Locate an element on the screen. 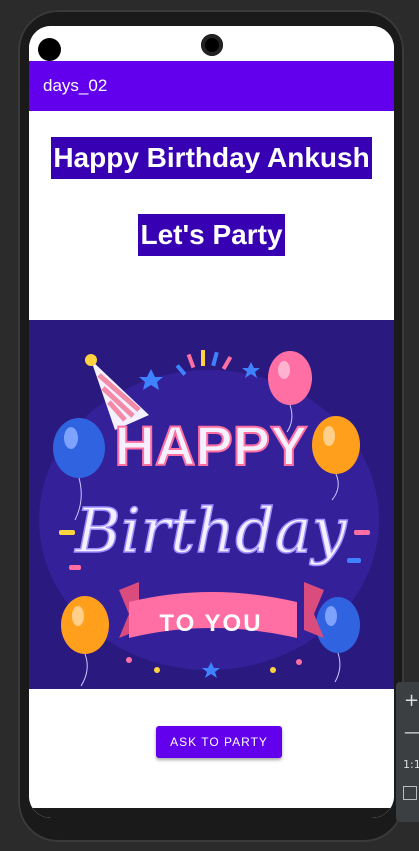 This screenshot has width=419, height=851. zoom-out-button: — is located at coordinates (411, 732).